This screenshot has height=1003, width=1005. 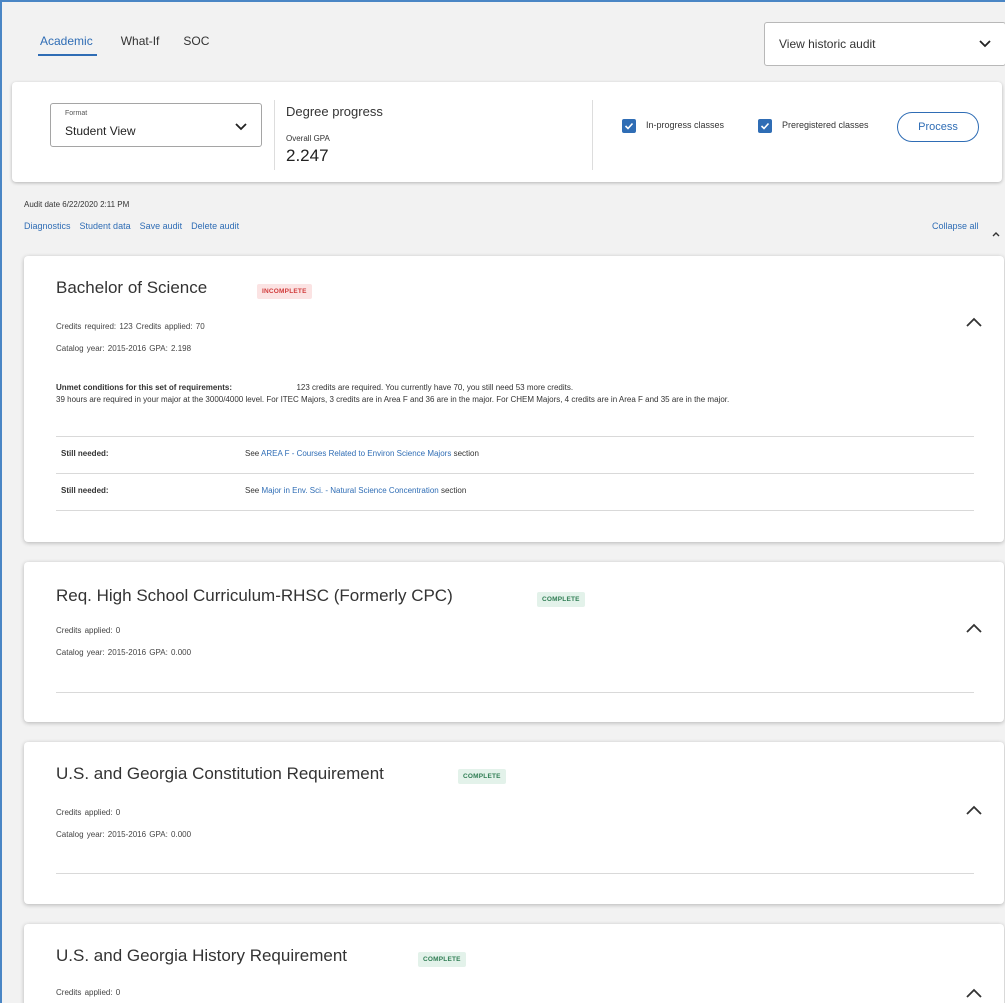 What do you see at coordinates (161, 226) in the screenshot?
I see `save-audit-link: Save audit` at bounding box center [161, 226].